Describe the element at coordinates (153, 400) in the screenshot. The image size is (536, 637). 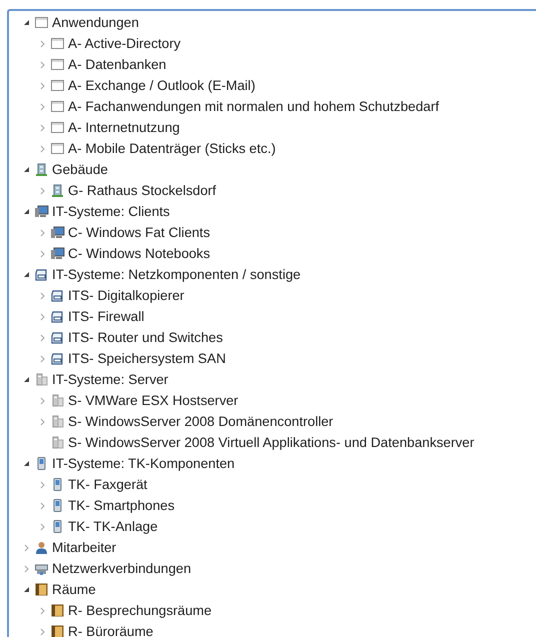
I see `tree-item-label: S- VMWare ESX Hostserver` at that location.